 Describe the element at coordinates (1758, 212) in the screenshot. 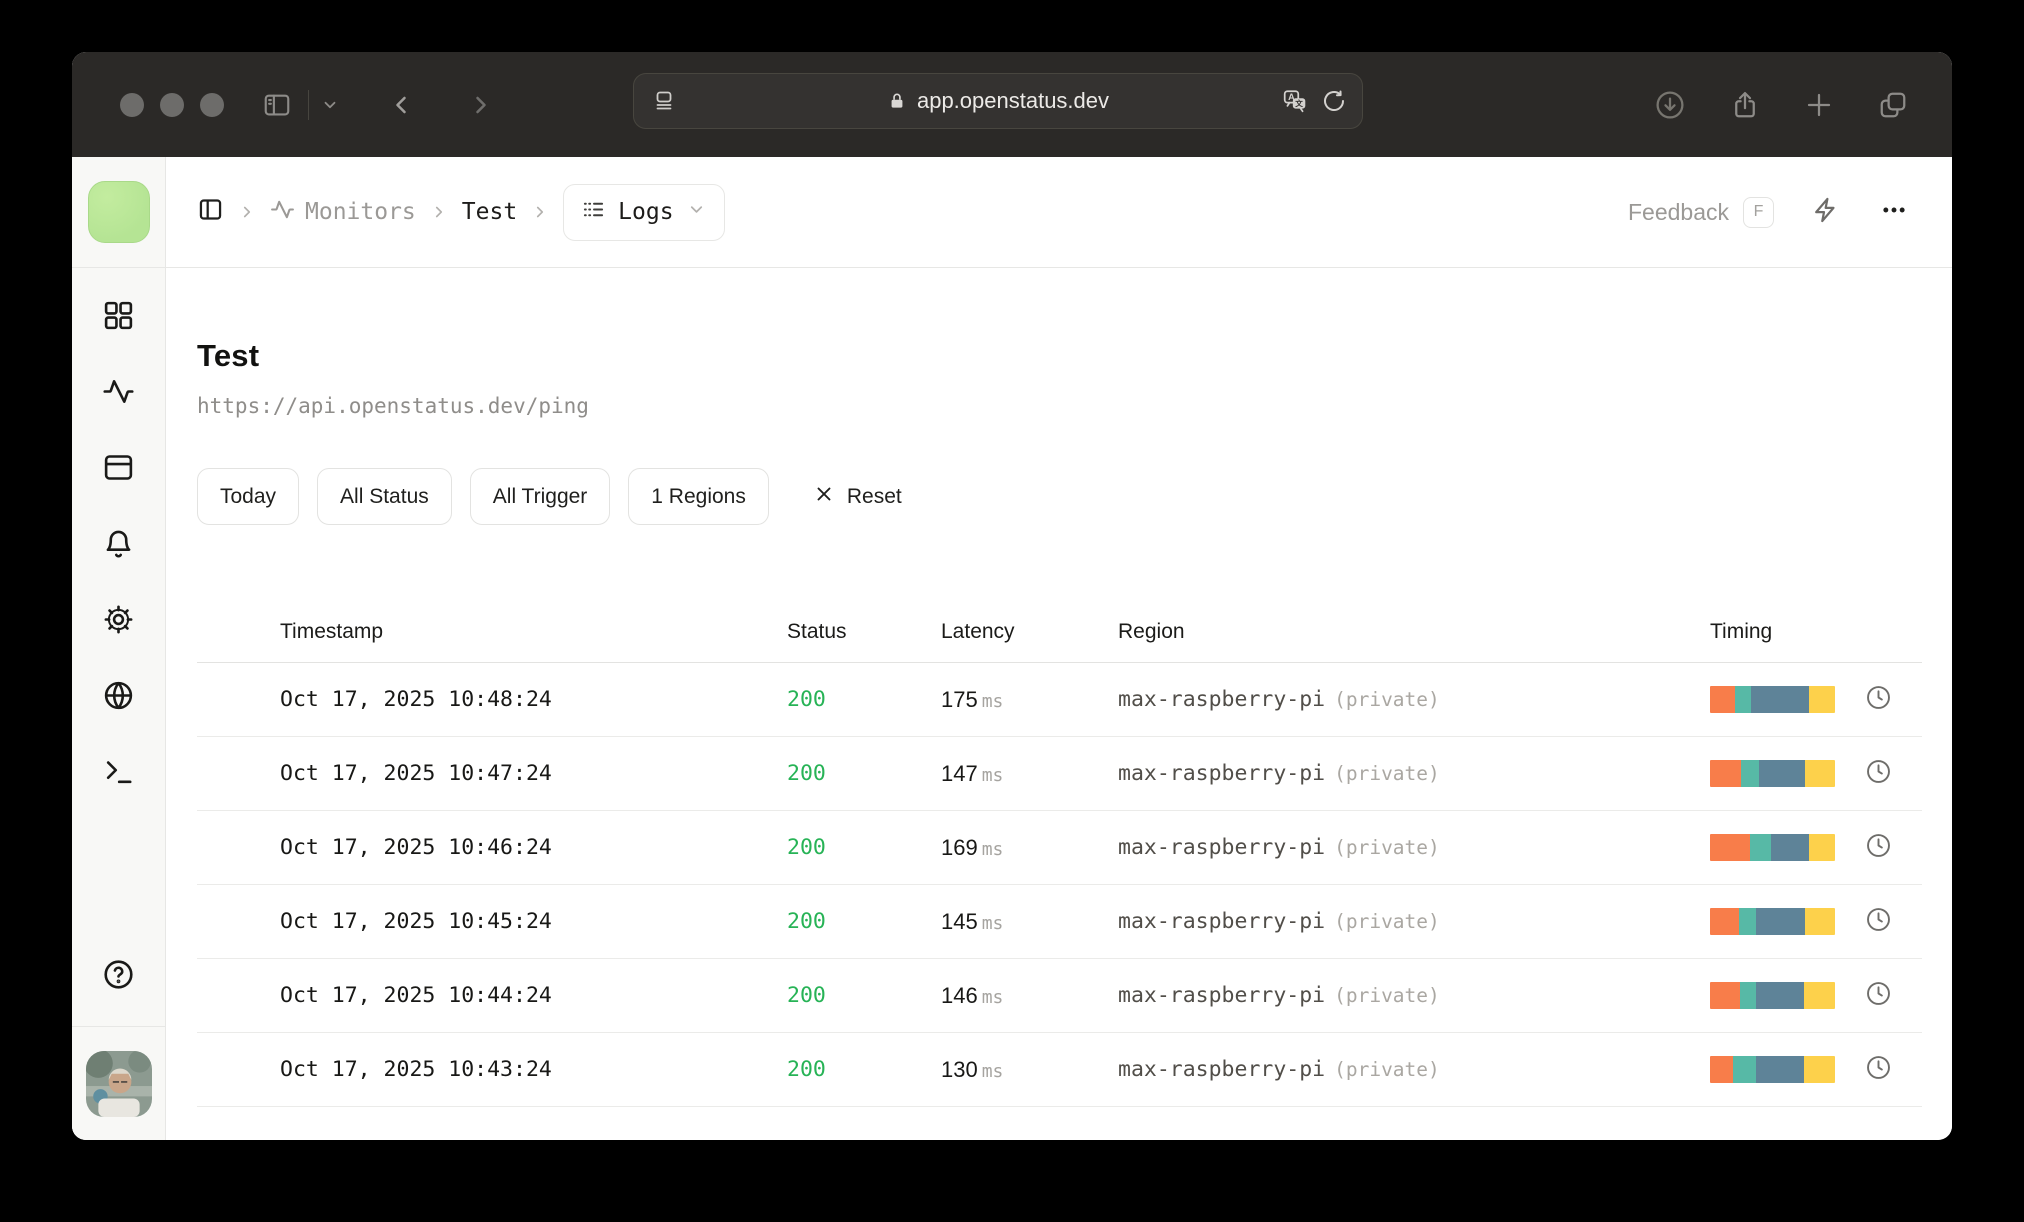

I see `feedback-shortcut-badge: F` at that location.